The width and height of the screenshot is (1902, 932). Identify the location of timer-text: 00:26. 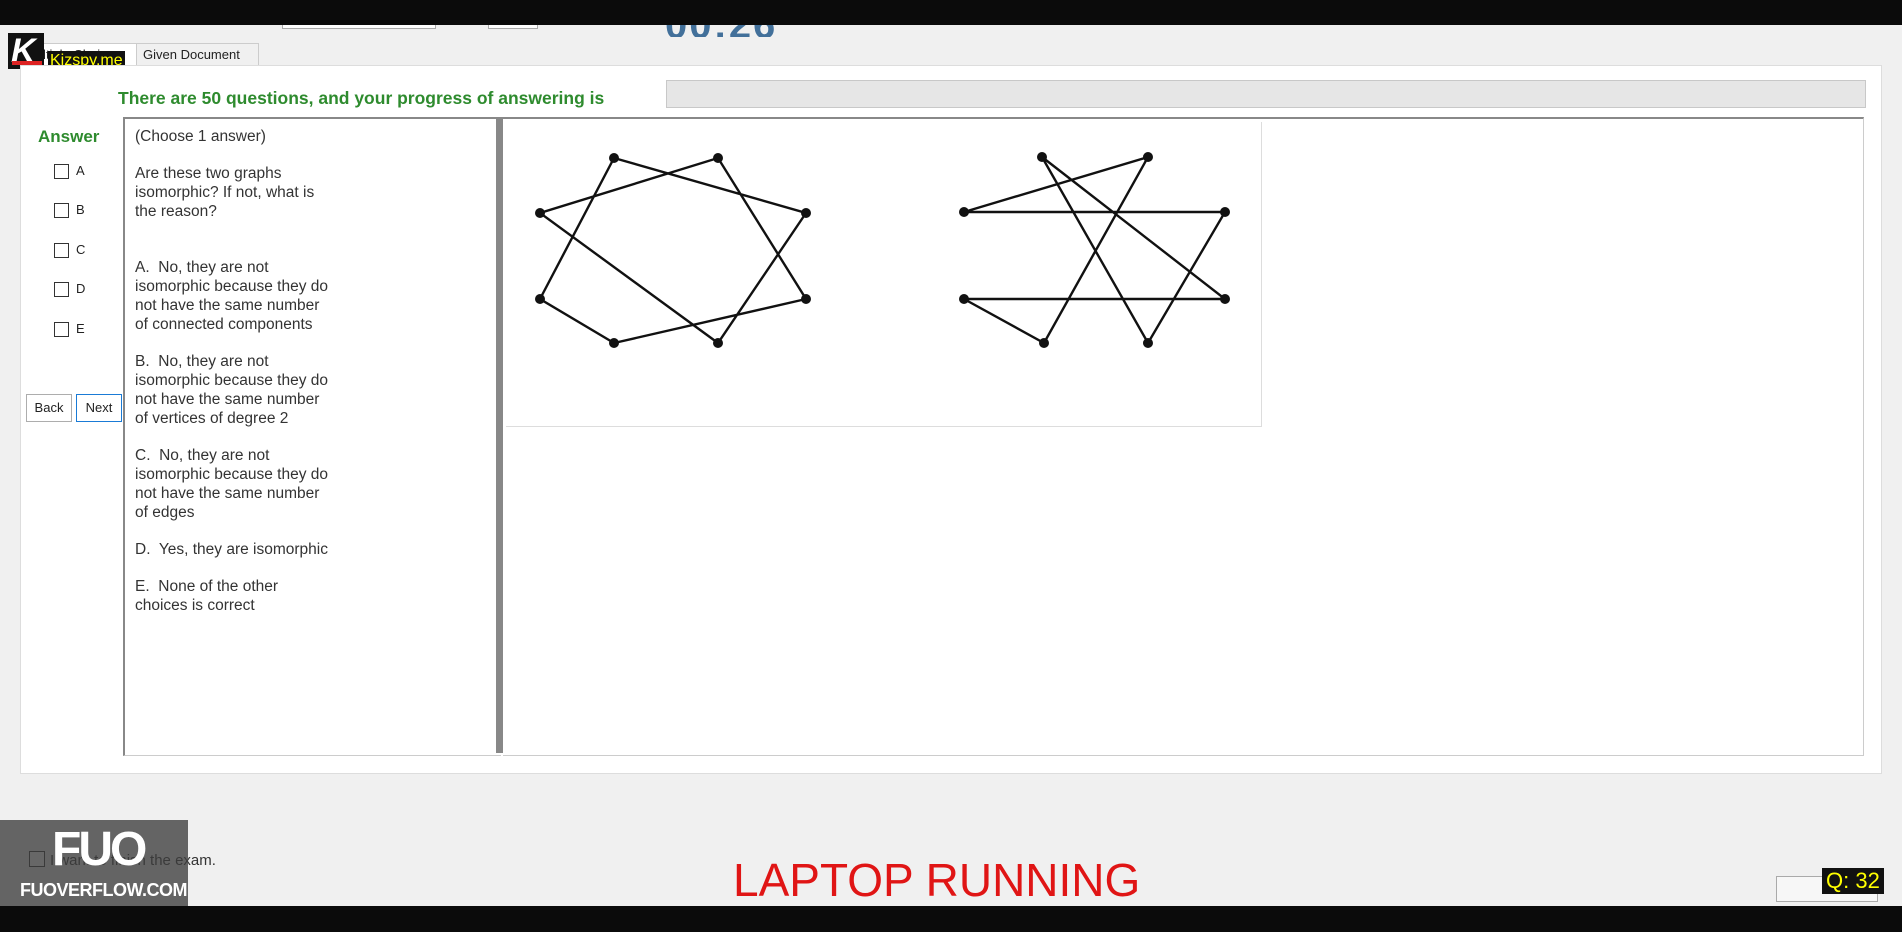
(721, 31).